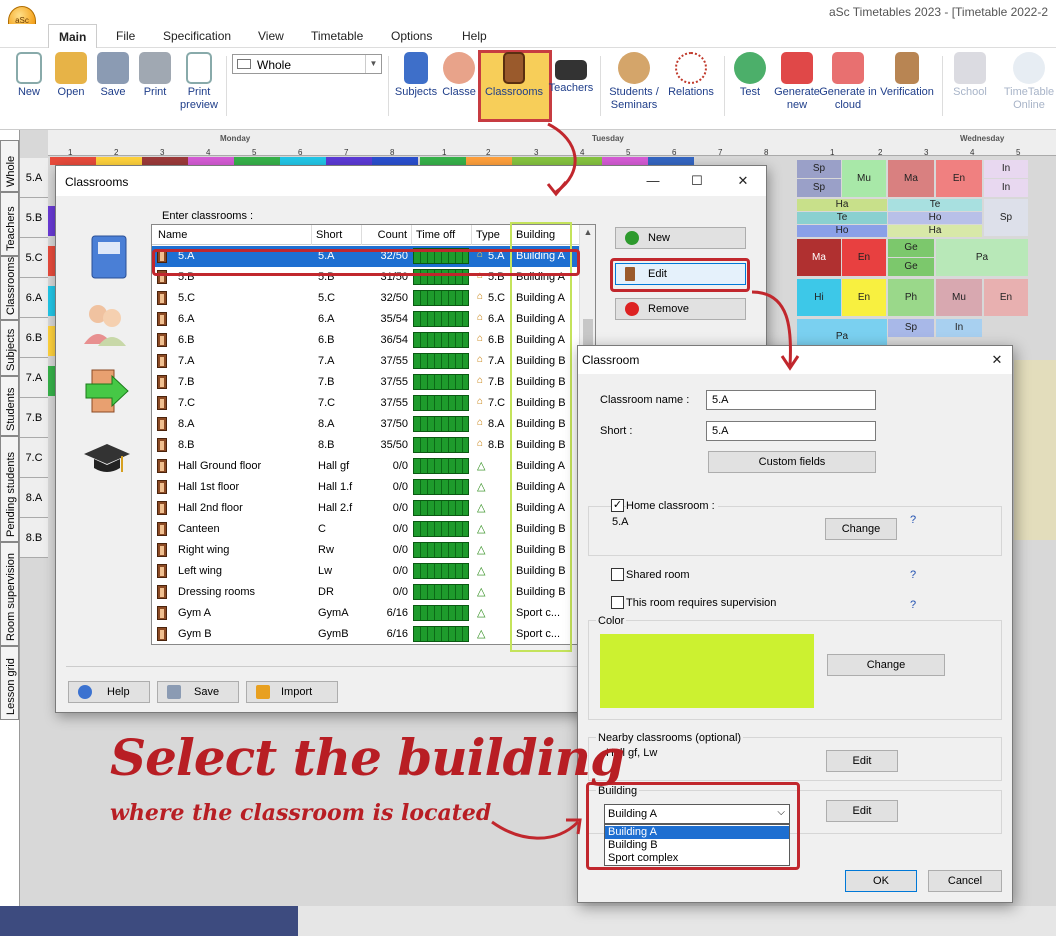  What do you see at coordinates (617, 574) in the screenshot?
I see `shared-room-checkbox` at bounding box center [617, 574].